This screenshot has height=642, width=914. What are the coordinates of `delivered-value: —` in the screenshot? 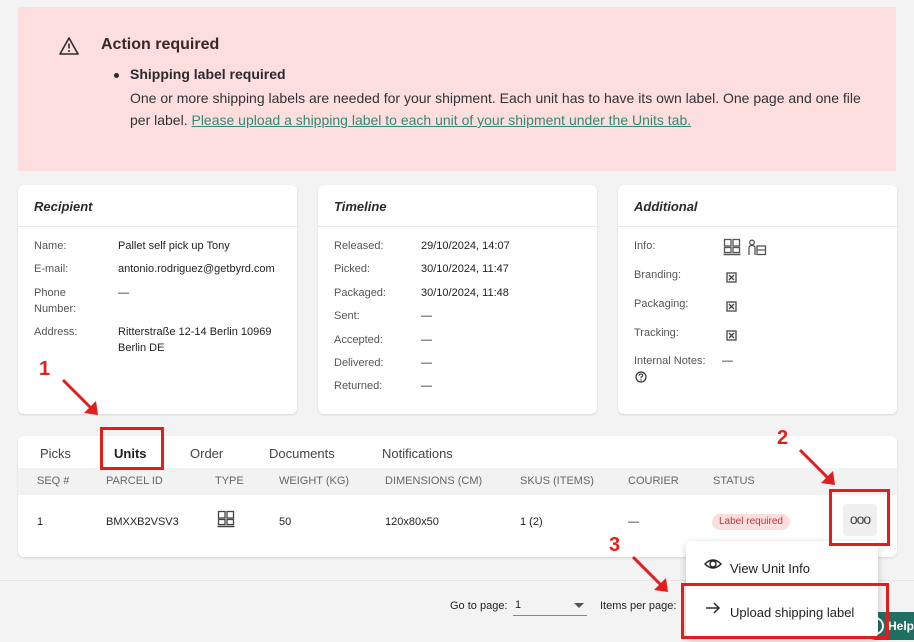 It's located at (426, 363).